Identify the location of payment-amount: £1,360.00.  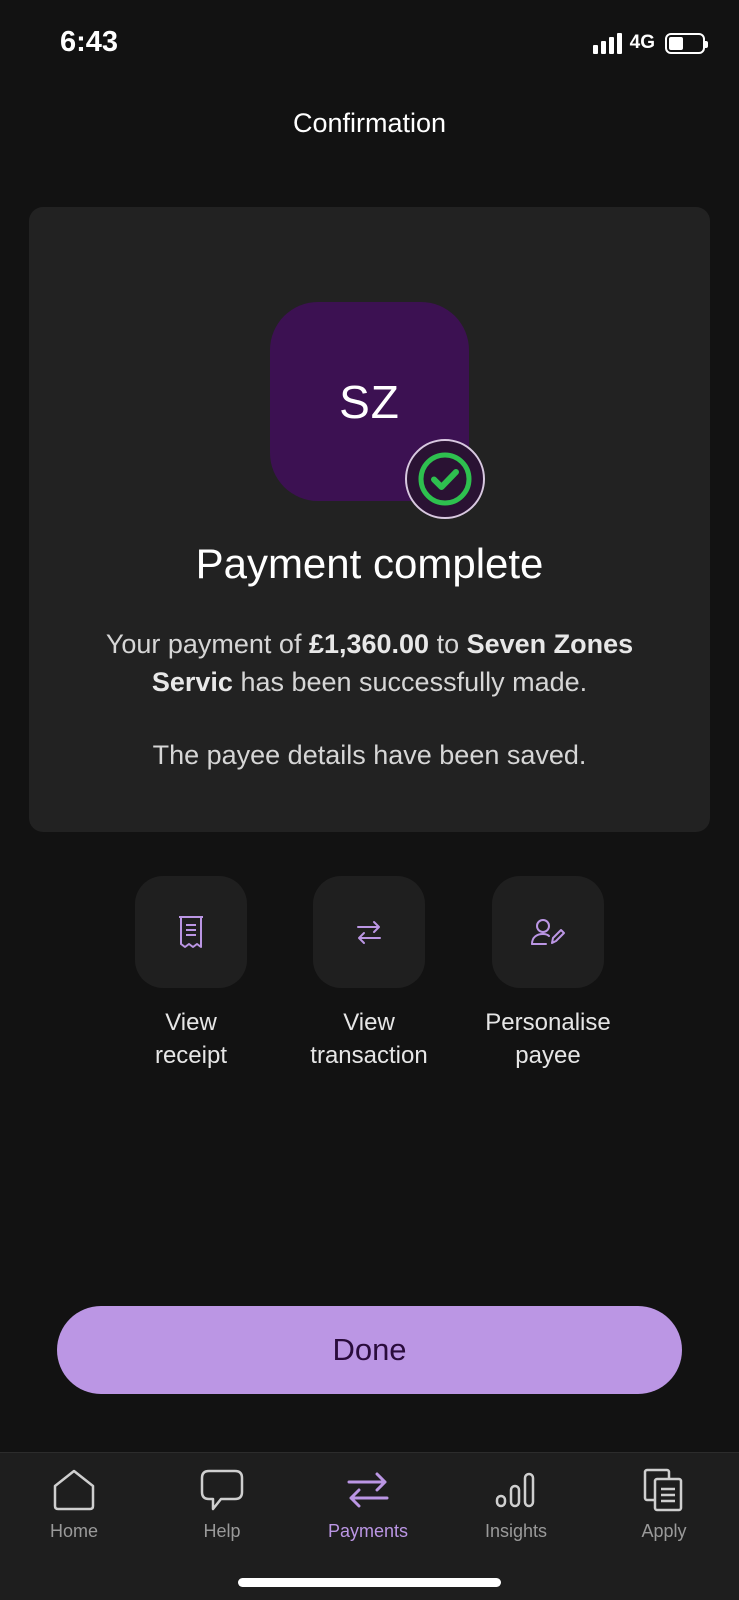
(369, 644).